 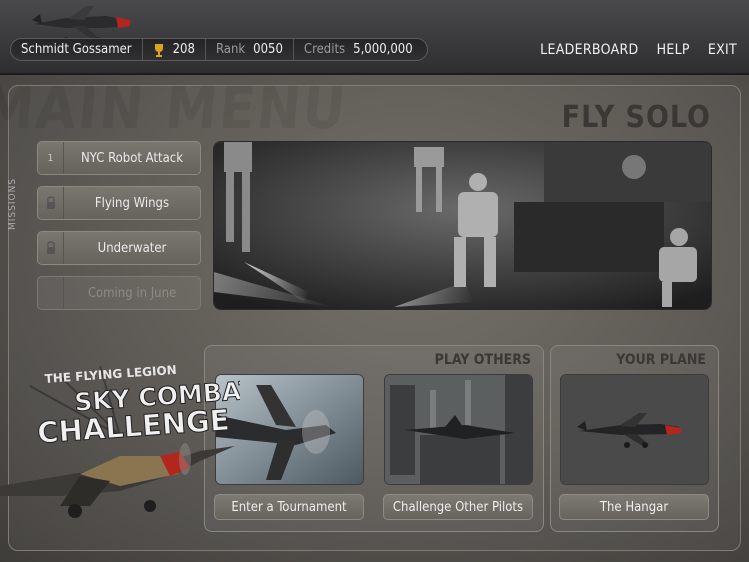 I want to click on credits-cell: Credits 5,000,000, so click(x=358, y=49).